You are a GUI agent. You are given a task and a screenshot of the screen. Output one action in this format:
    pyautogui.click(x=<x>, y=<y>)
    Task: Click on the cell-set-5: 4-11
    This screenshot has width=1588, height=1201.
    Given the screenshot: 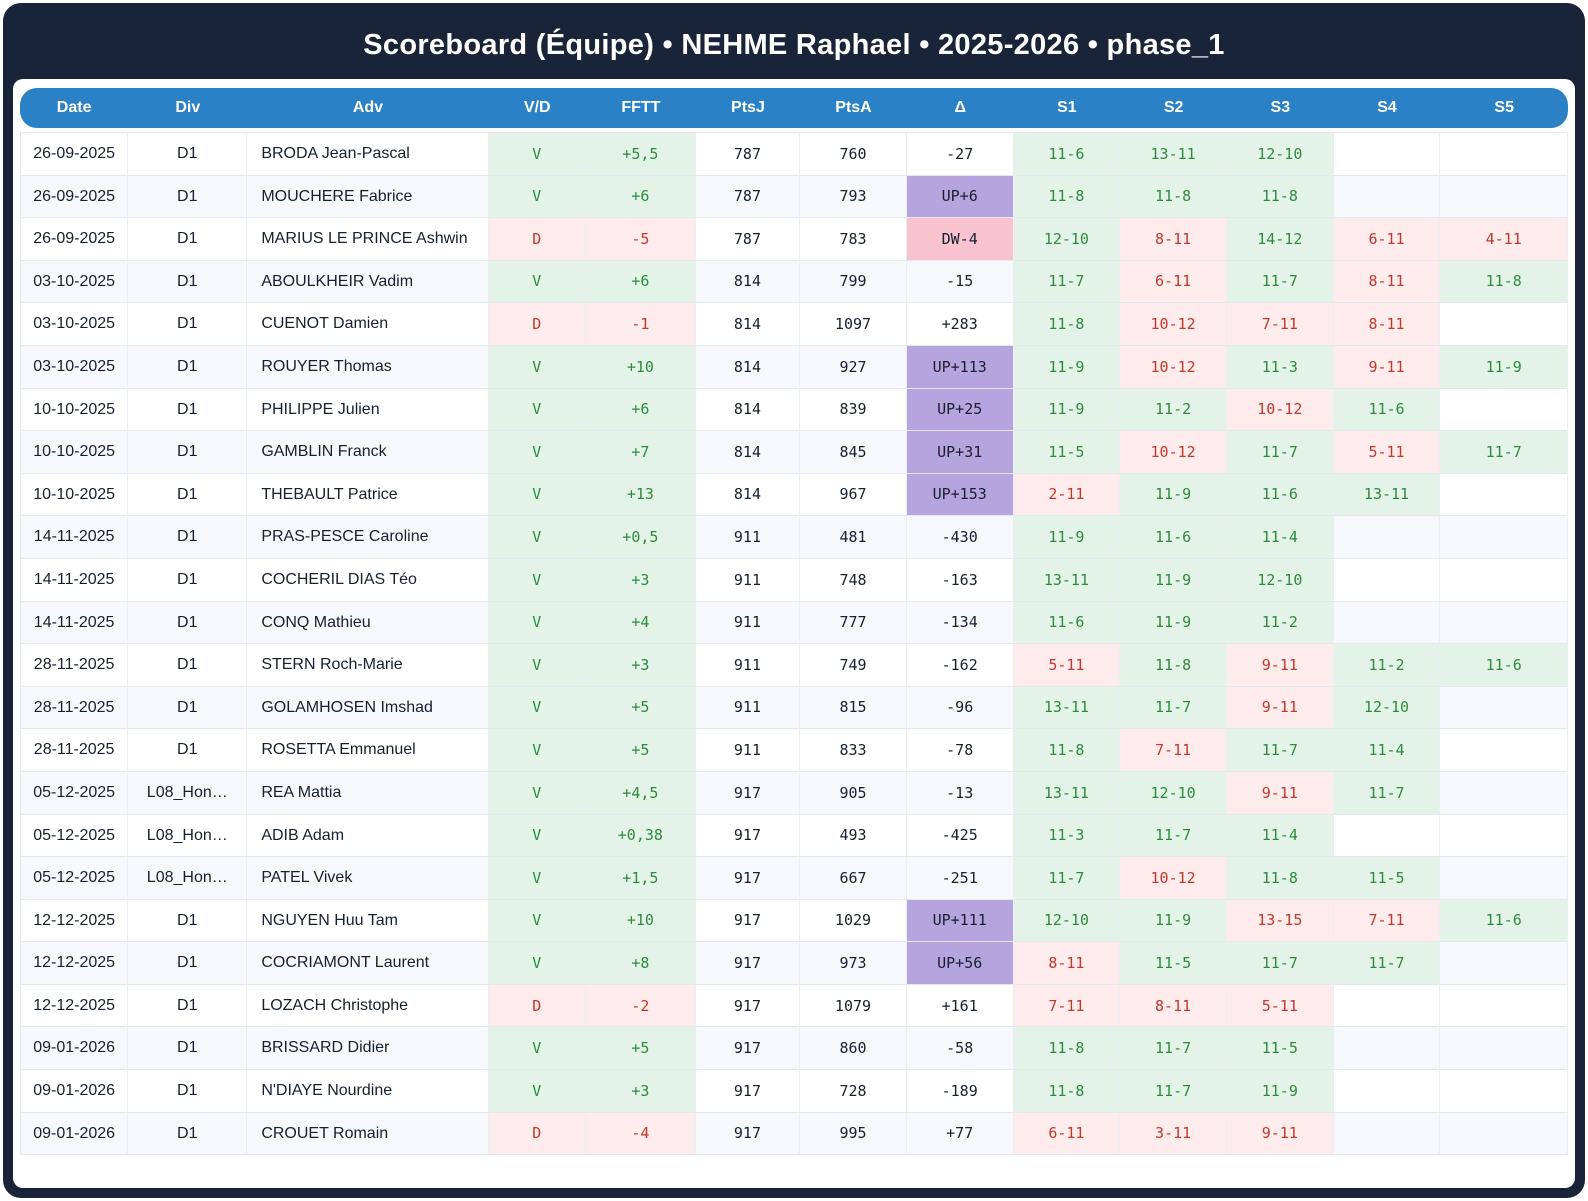 What is the action you would take?
    pyautogui.click(x=1504, y=239)
    